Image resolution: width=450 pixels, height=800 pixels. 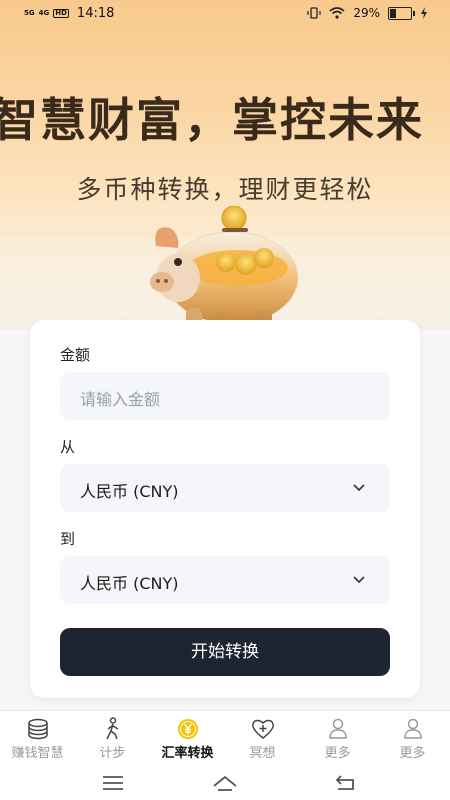 I want to click on network-5g-indicator: 5G, so click(x=29, y=13).